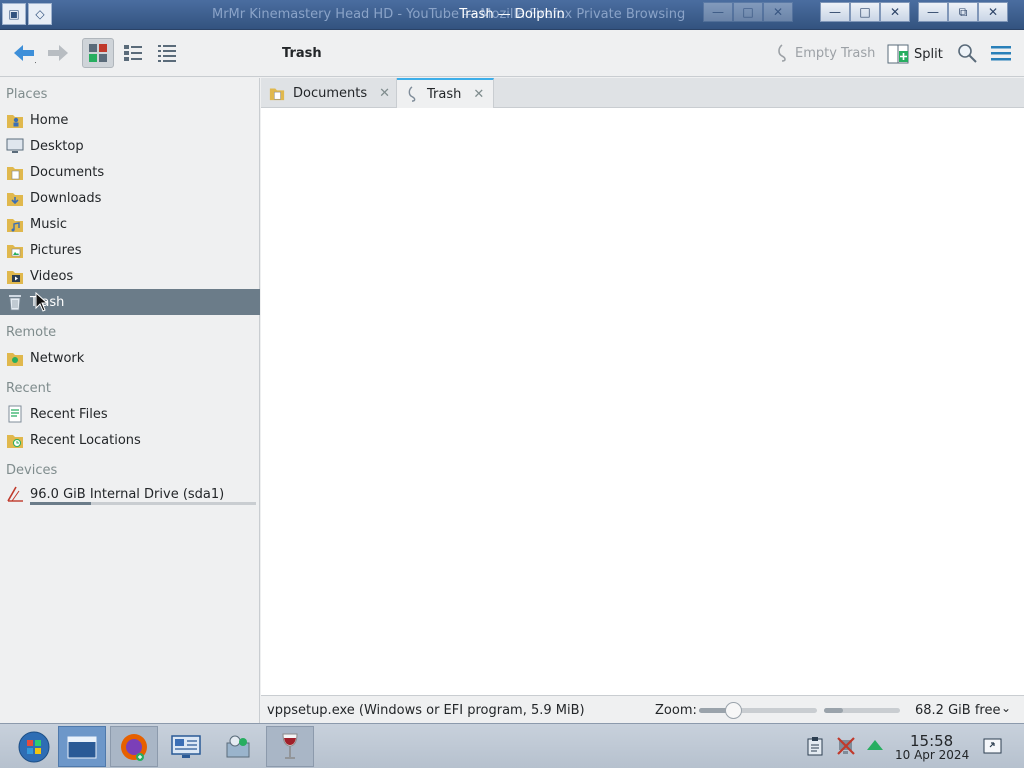 The width and height of the screenshot is (1024, 768). I want to click on taskbar-package-manager, so click(238, 746).